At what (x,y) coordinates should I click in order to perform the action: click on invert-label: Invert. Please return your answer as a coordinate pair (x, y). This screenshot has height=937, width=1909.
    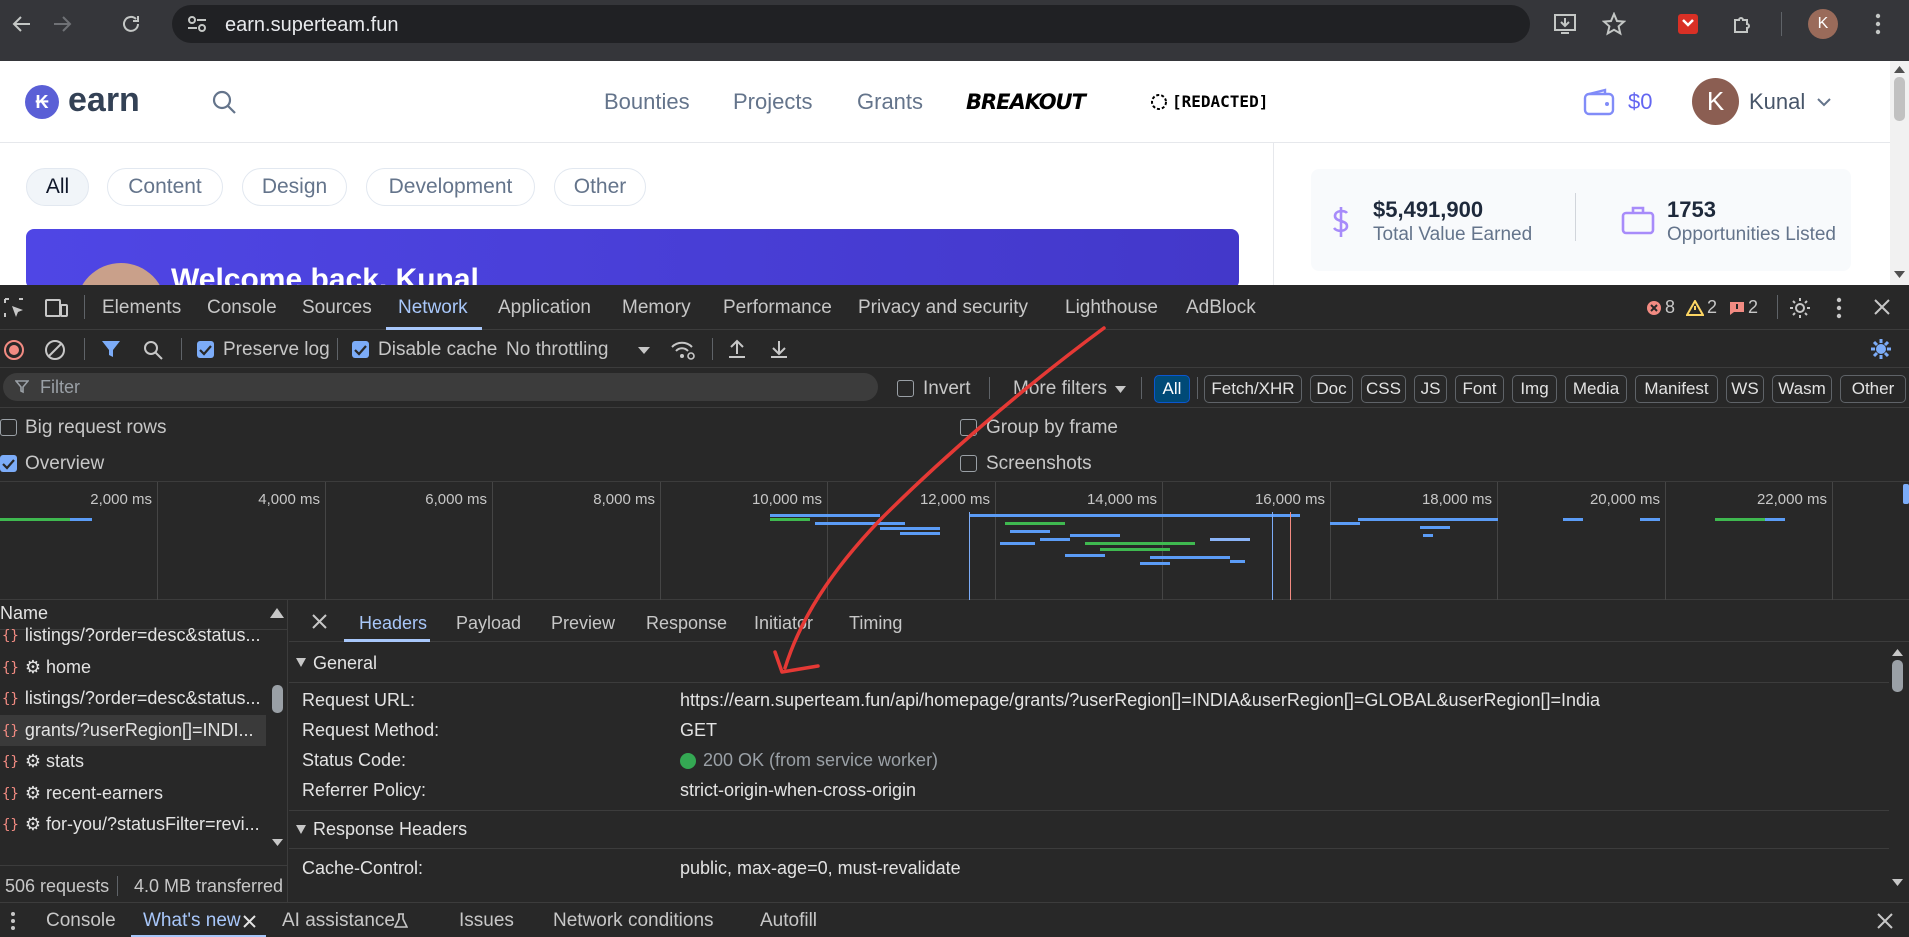
    Looking at the image, I should click on (947, 389).